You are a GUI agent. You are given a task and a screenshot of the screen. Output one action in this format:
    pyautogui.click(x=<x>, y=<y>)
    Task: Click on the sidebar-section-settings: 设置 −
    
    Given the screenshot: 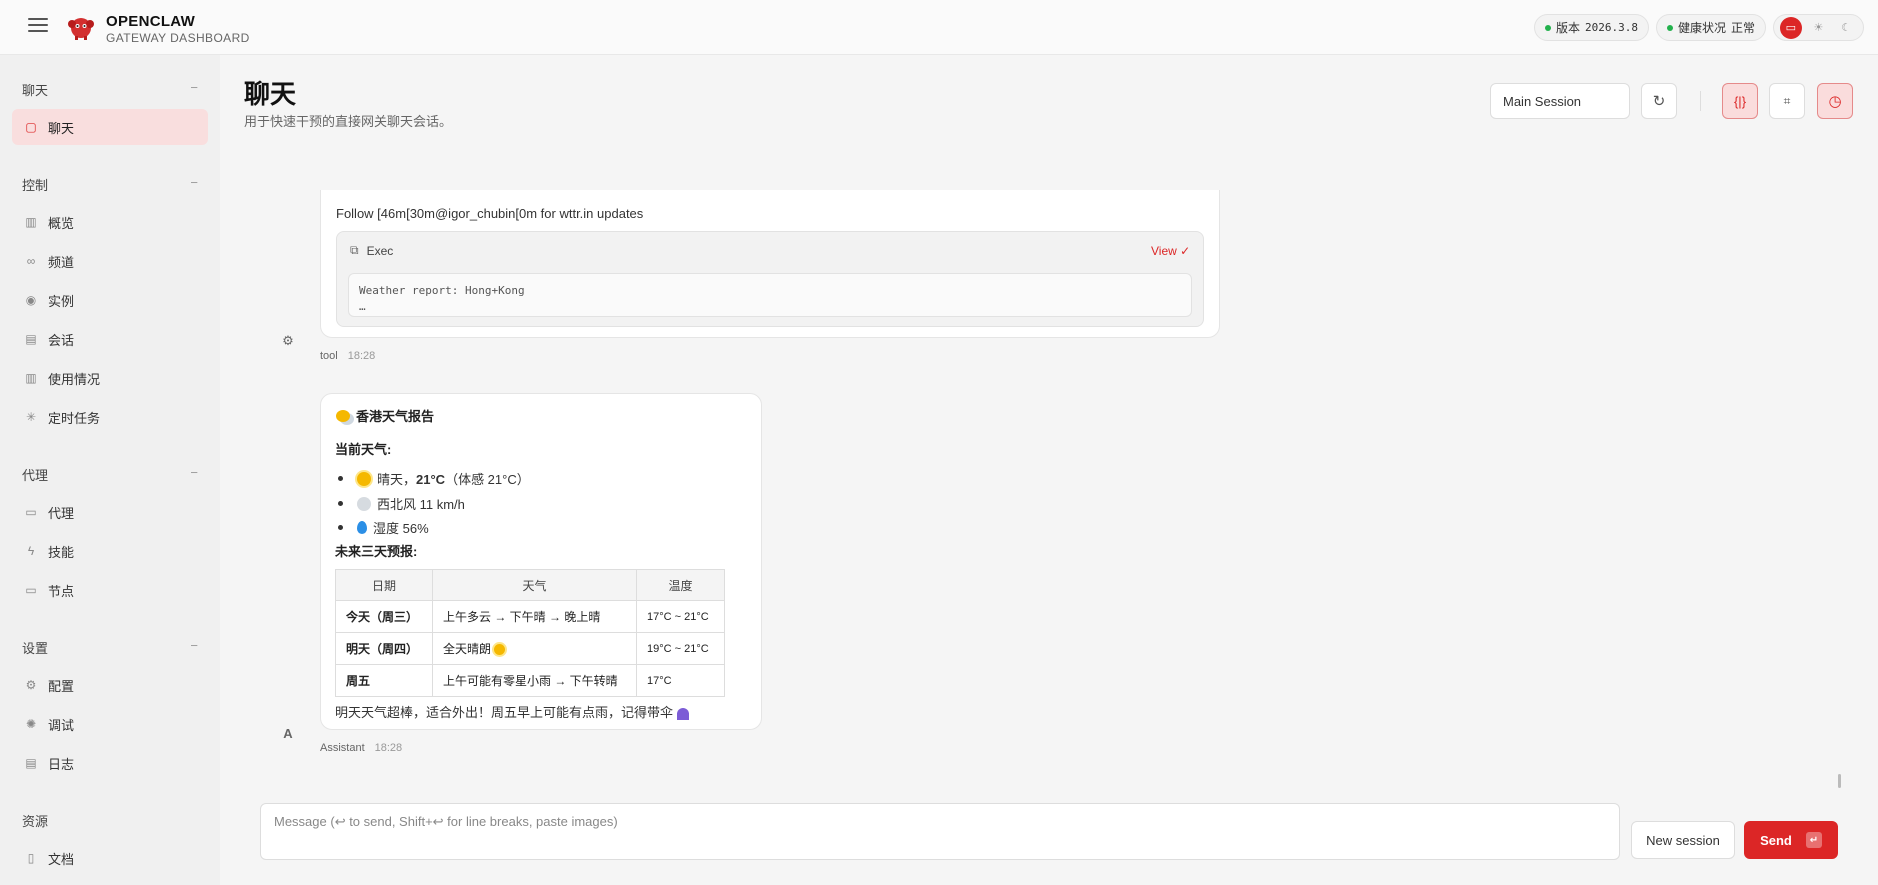 What is the action you would take?
    pyautogui.click(x=110, y=647)
    